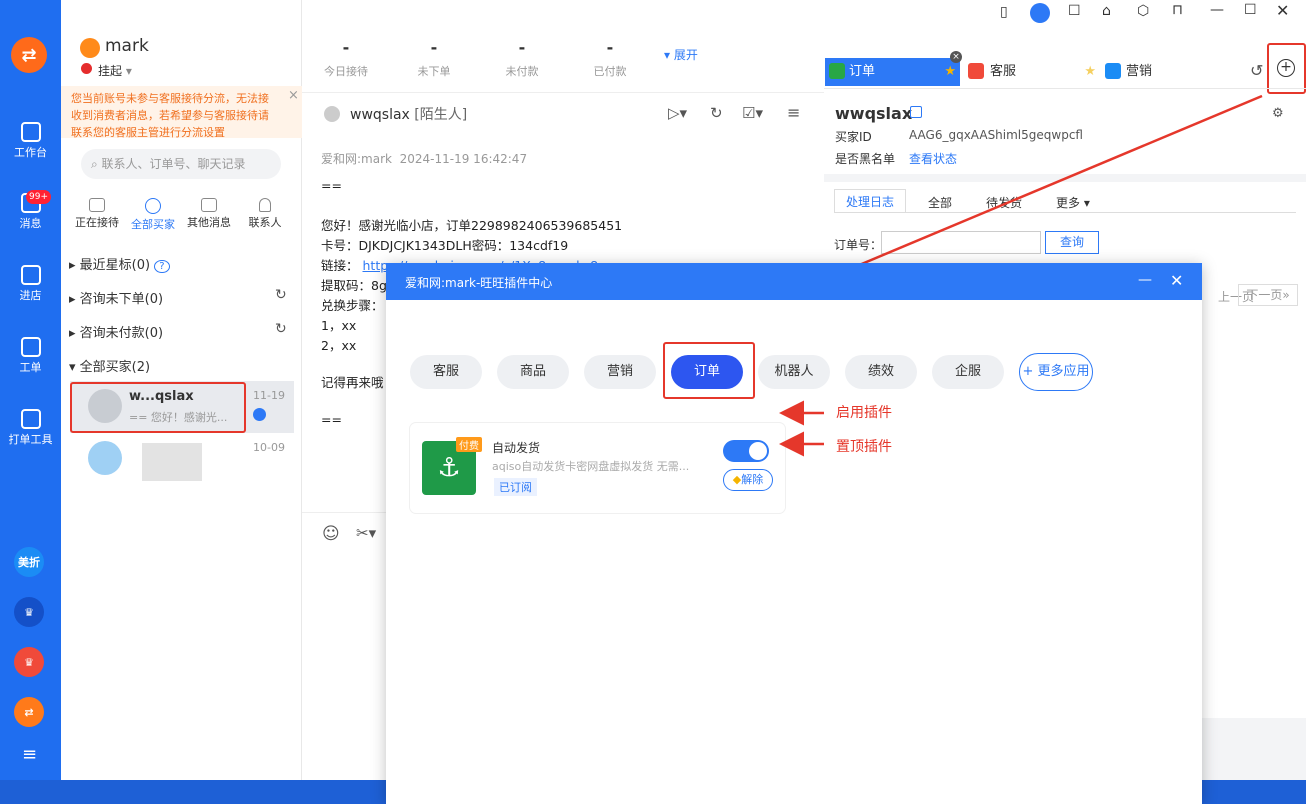  Describe the element at coordinates (265, 214) in the screenshot. I see `tab-contacts: 联系人` at that location.